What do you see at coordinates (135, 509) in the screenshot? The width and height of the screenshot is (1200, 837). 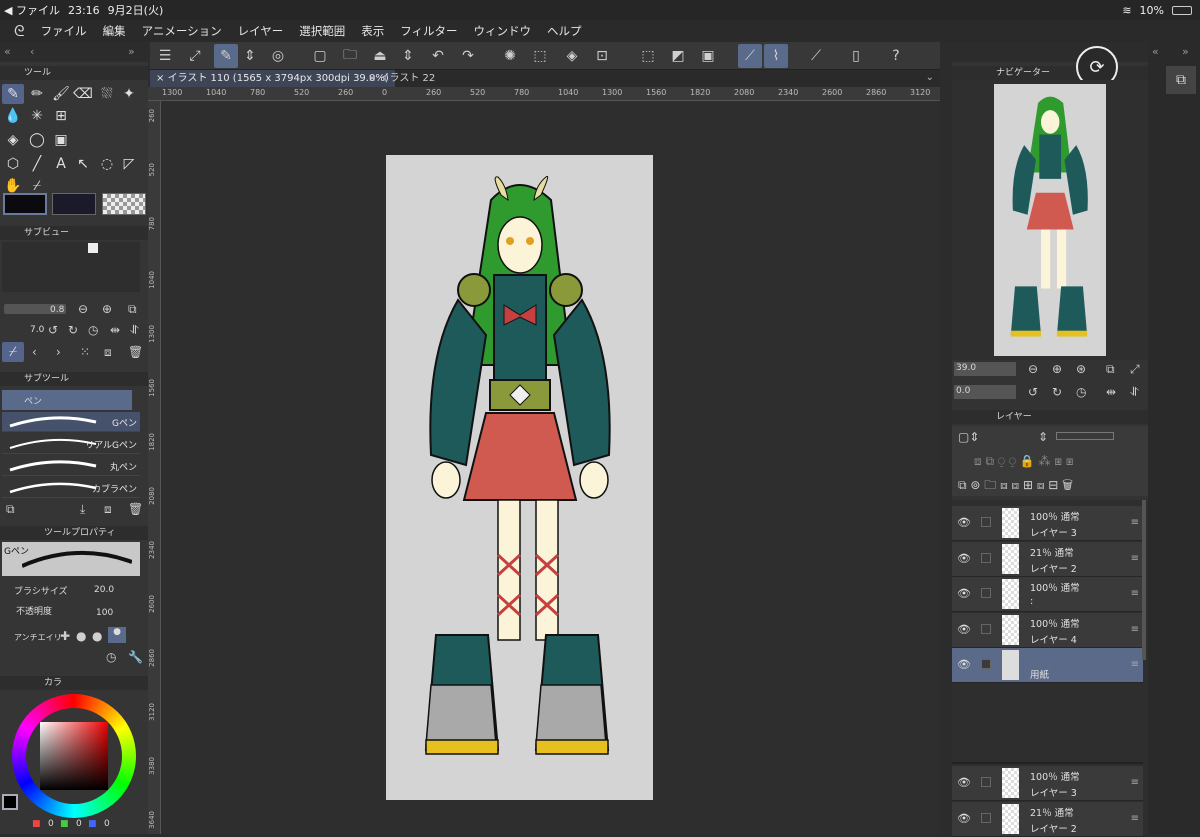 I see `delete-subtool-icon: 🗑` at bounding box center [135, 509].